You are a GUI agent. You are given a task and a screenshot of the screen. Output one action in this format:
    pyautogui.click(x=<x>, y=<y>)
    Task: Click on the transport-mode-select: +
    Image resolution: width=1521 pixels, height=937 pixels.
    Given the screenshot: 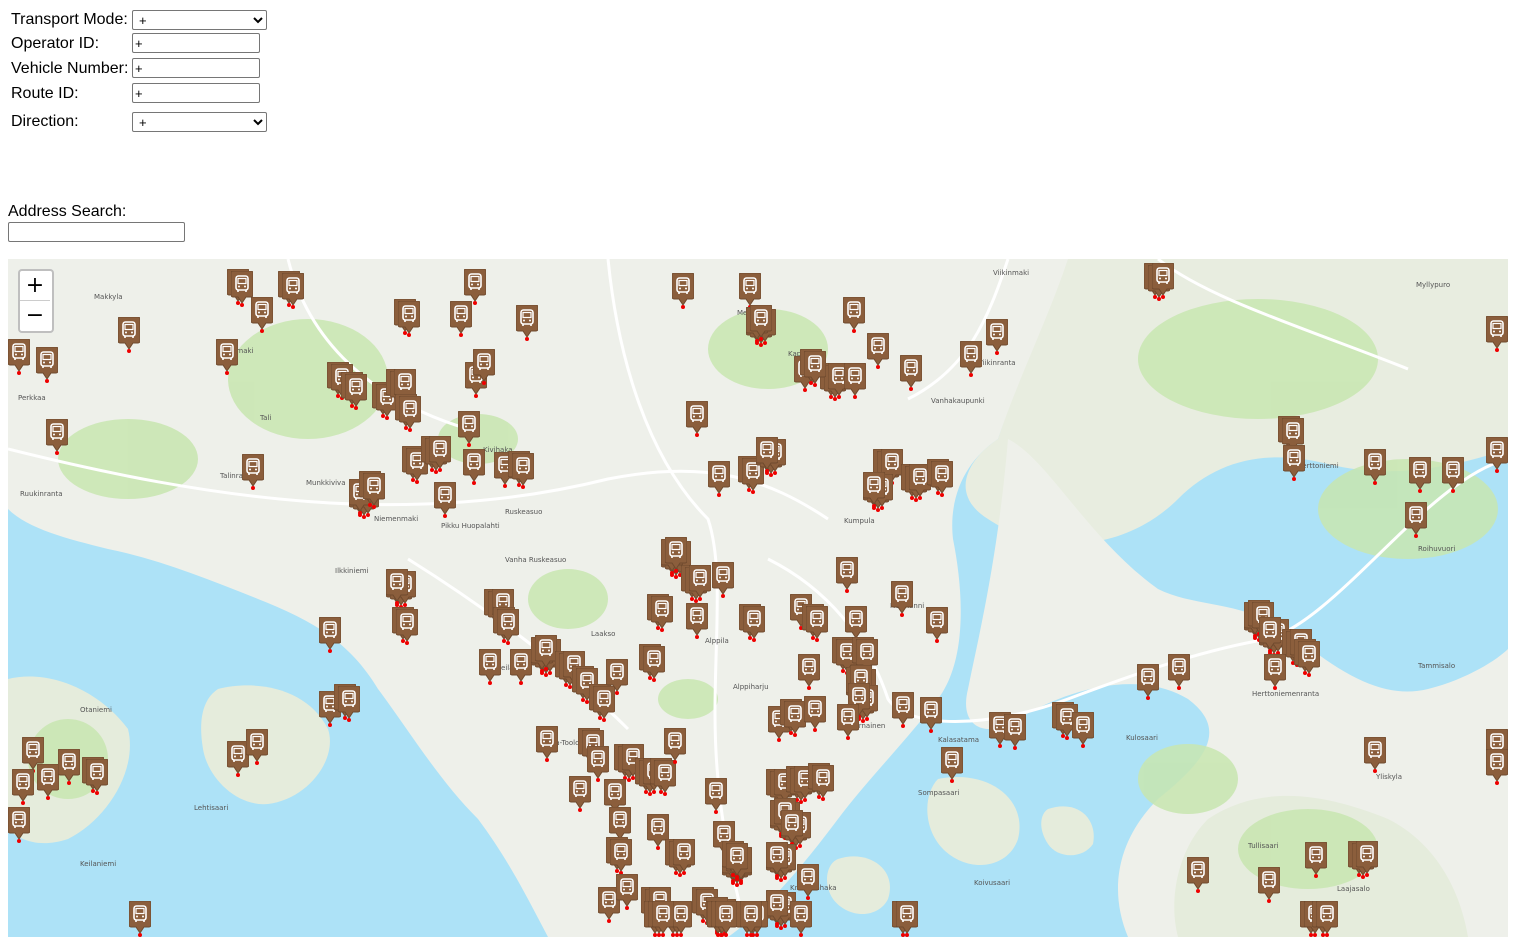 What is the action you would take?
    pyautogui.click(x=199, y=20)
    